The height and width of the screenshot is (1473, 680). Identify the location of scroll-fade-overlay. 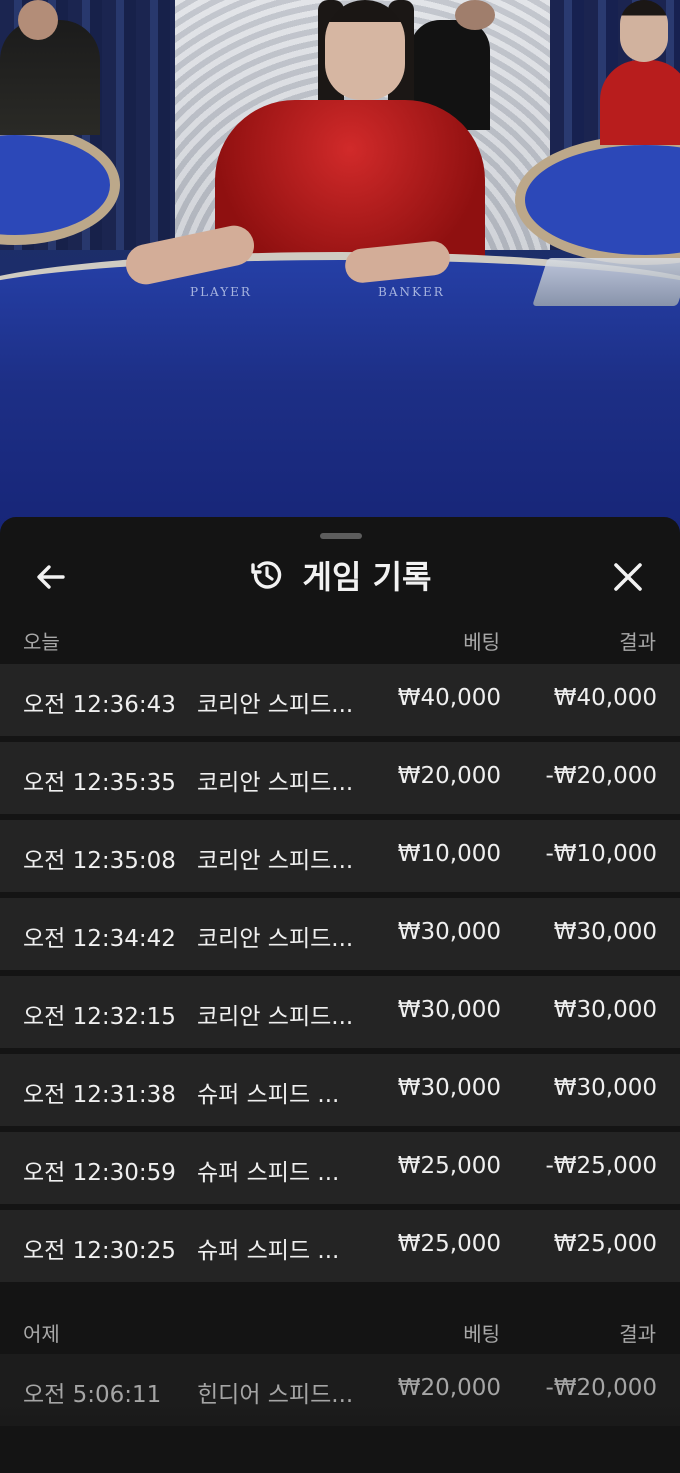
(340, 1437).